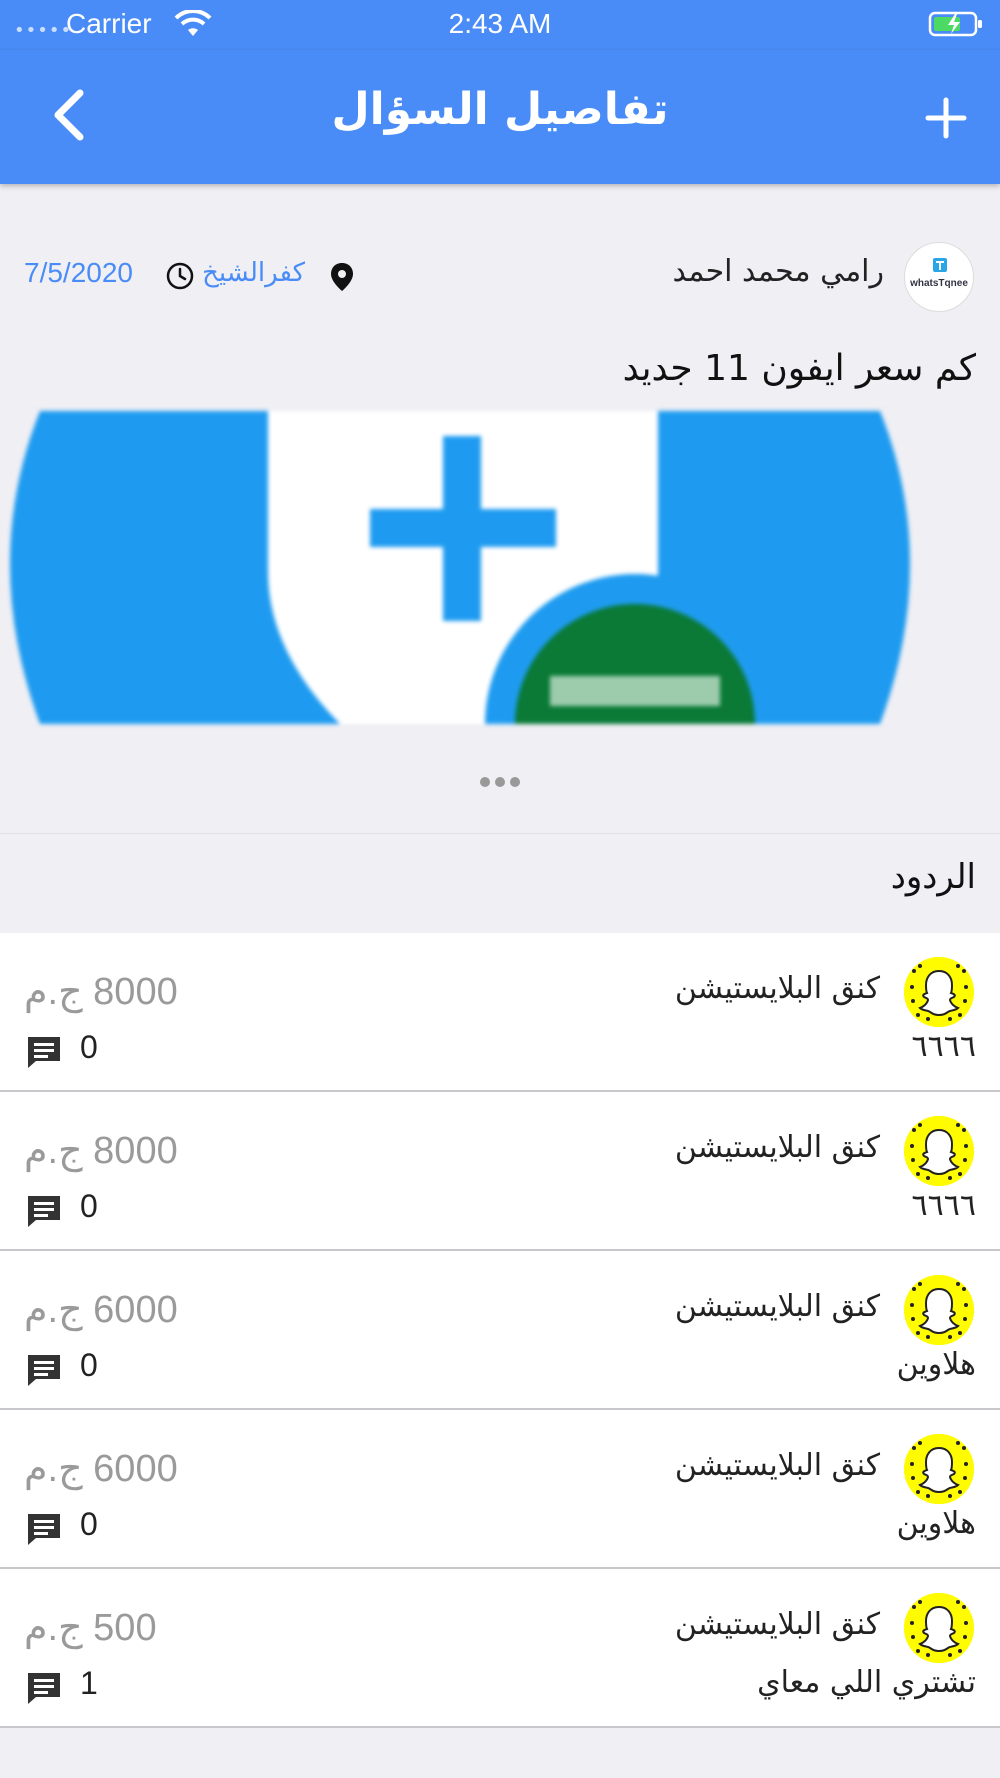 The height and width of the screenshot is (1778, 1000). What do you see at coordinates (956, 26) in the screenshot?
I see `battery-icon` at bounding box center [956, 26].